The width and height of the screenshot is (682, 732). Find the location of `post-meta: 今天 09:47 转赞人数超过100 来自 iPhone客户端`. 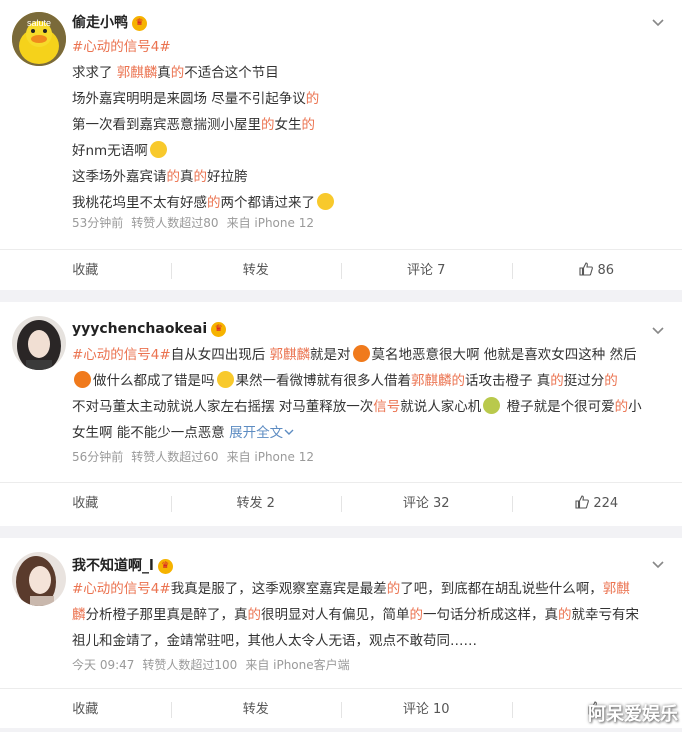

post-meta: 今天 09:47 转赞人数超过100 来自 iPhone客户端 is located at coordinates (215, 664).